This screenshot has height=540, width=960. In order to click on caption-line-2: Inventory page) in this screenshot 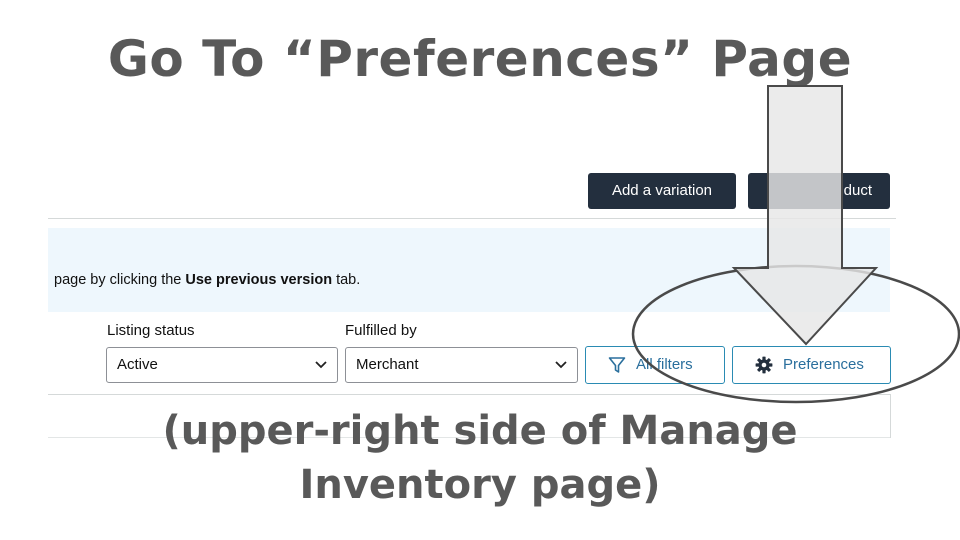, I will do `click(480, 485)`.